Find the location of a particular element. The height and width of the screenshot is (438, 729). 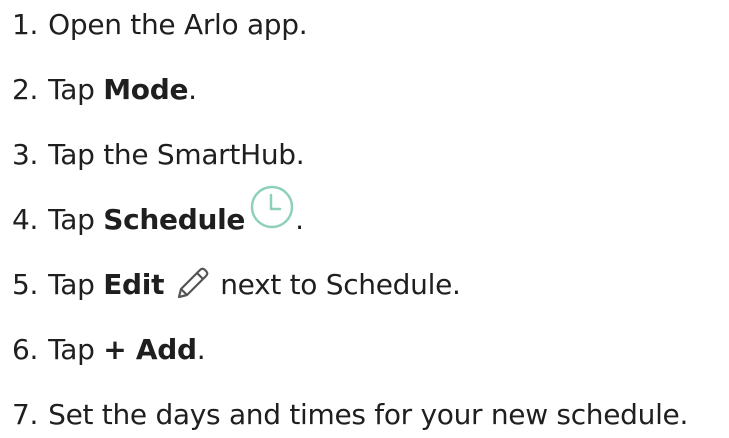

step-4: 4. Tap Schedule. is located at coordinates (158, 213).